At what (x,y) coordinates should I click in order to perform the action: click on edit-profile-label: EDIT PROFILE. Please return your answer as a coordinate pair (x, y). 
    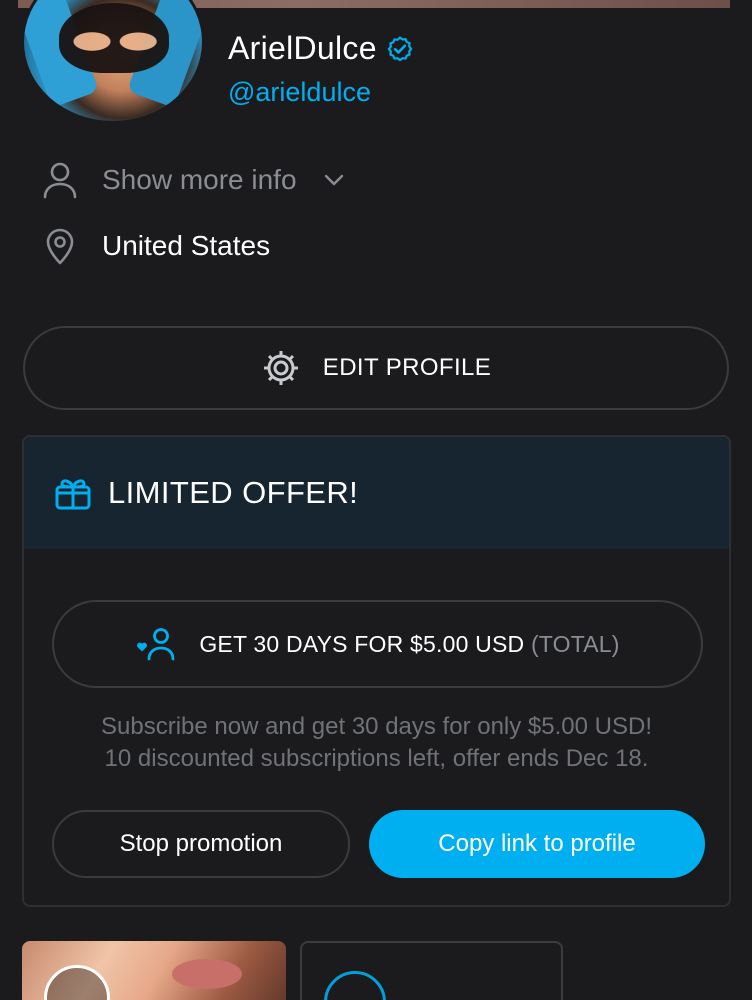
    Looking at the image, I should click on (407, 367).